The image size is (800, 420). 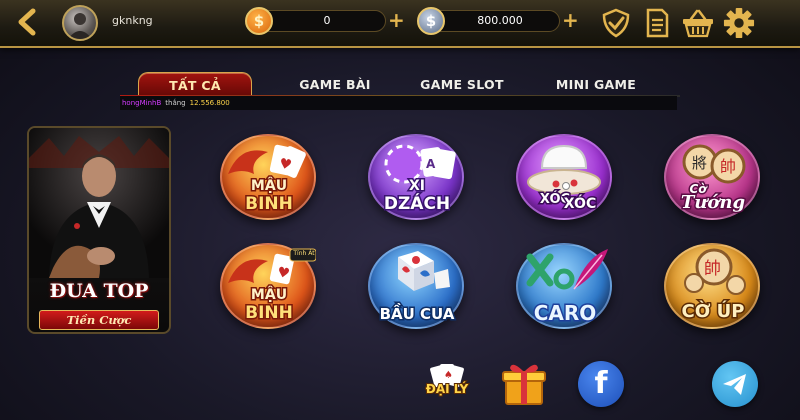 What do you see at coordinates (713, 312) in the screenshot?
I see `game-label: CỜ ÚP` at bounding box center [713, 312].